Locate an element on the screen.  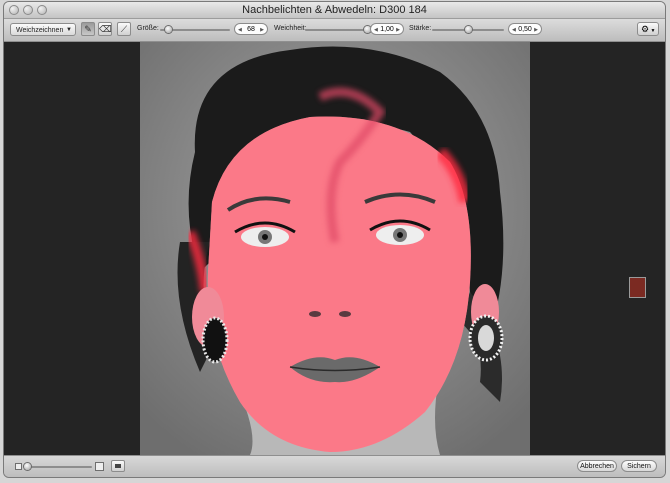
feather-tool-icon: ⟋ is located at coordinates (124, 29).